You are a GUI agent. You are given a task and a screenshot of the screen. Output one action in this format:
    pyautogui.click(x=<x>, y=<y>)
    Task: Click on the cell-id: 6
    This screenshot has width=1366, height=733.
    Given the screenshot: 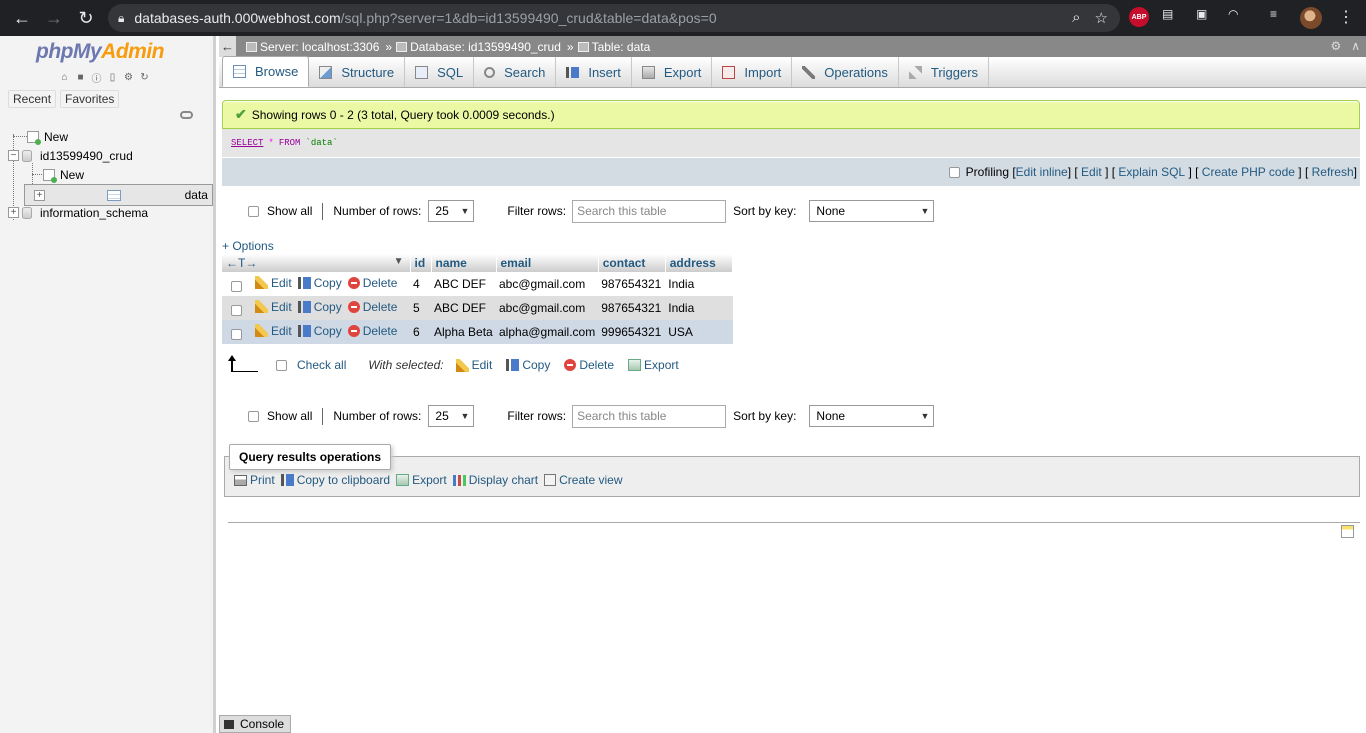 What is the action you would take?
    pyautogui.click(x=420, y=332)
    